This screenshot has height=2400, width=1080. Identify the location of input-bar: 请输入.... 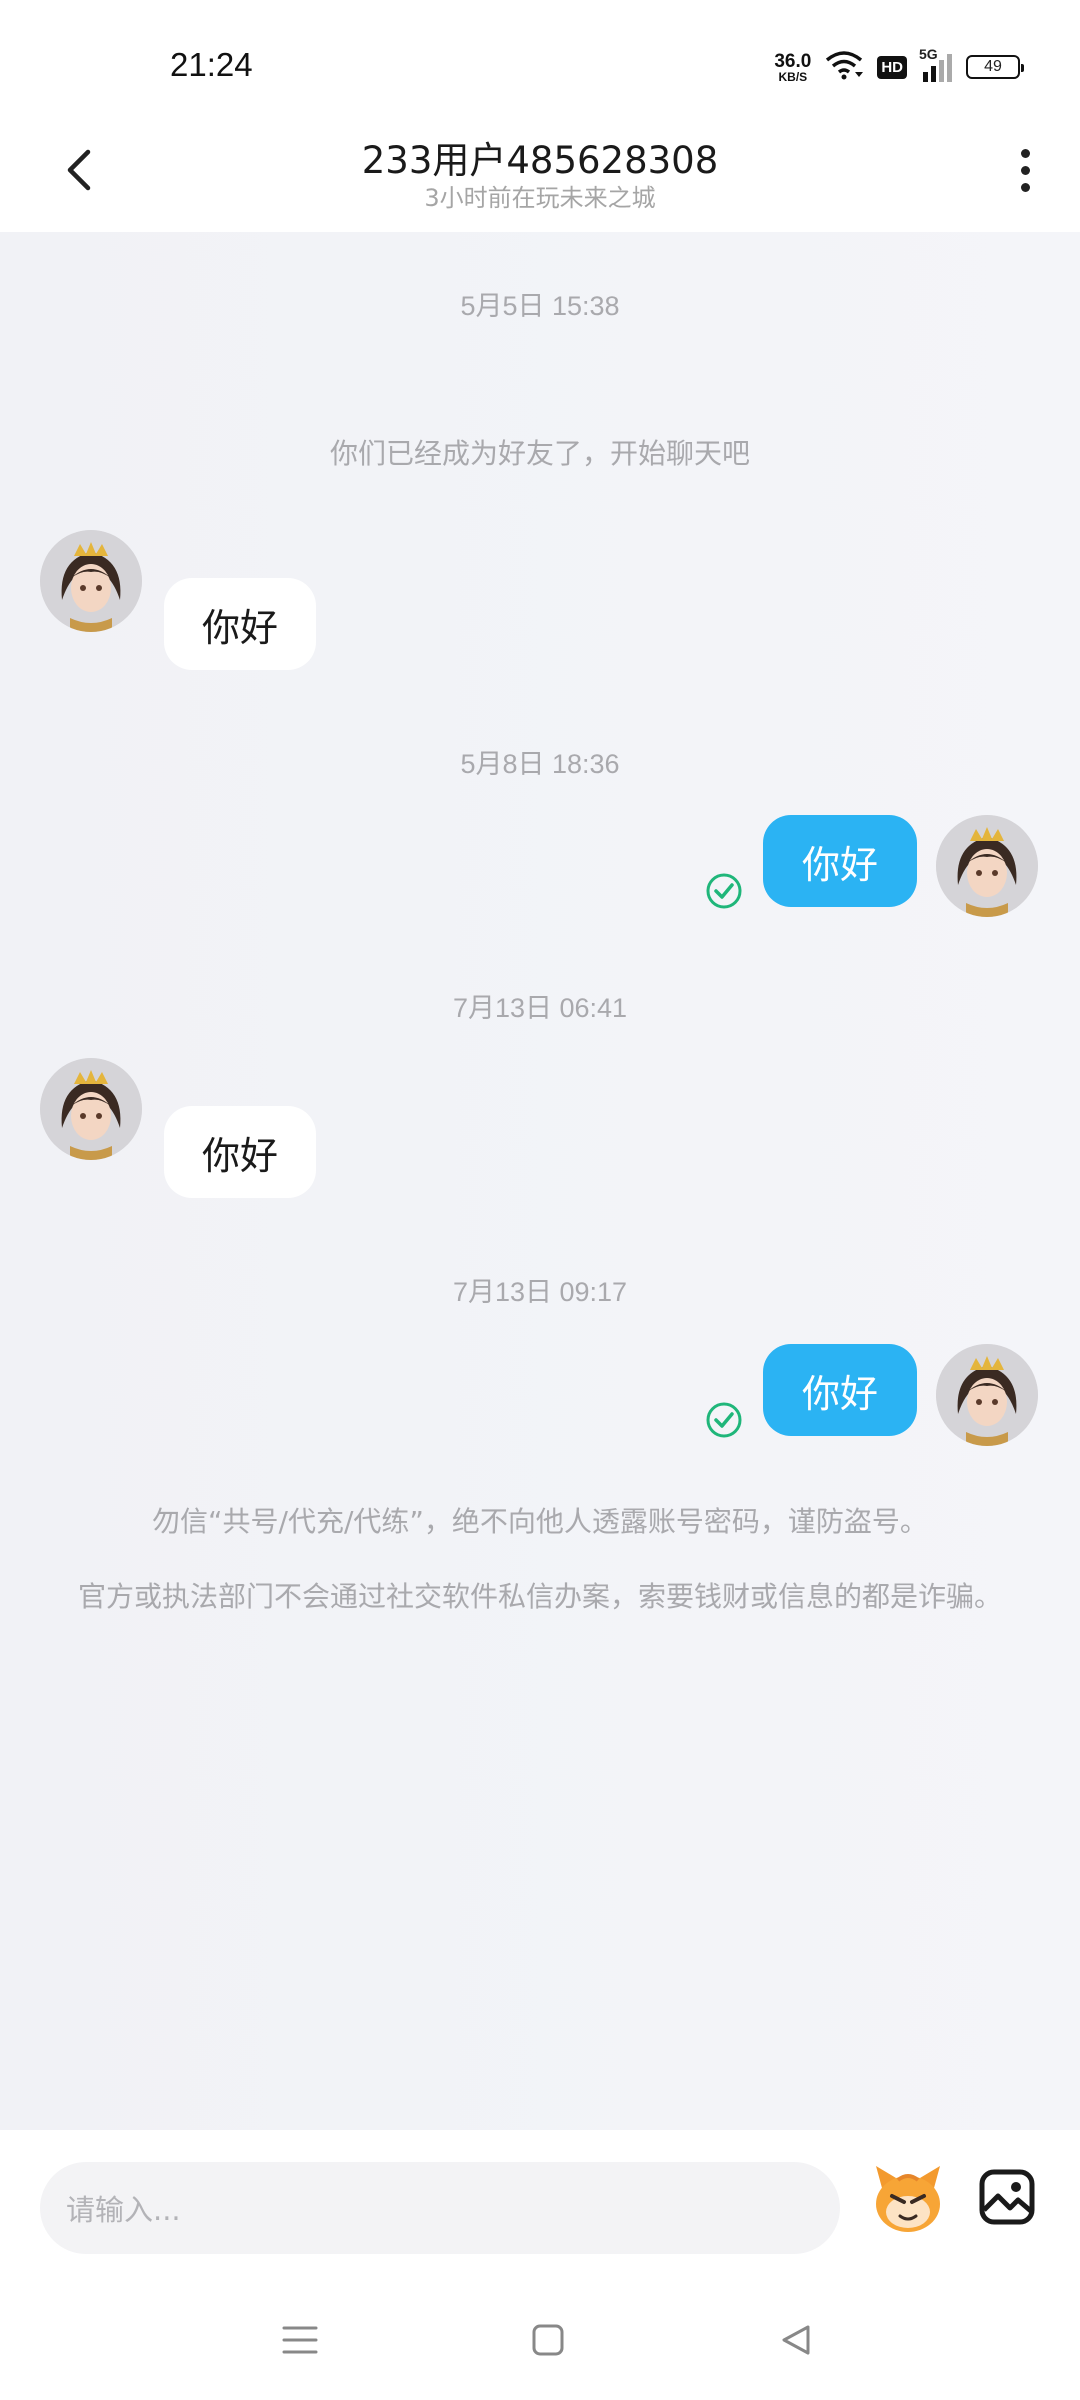
(540, 2205).